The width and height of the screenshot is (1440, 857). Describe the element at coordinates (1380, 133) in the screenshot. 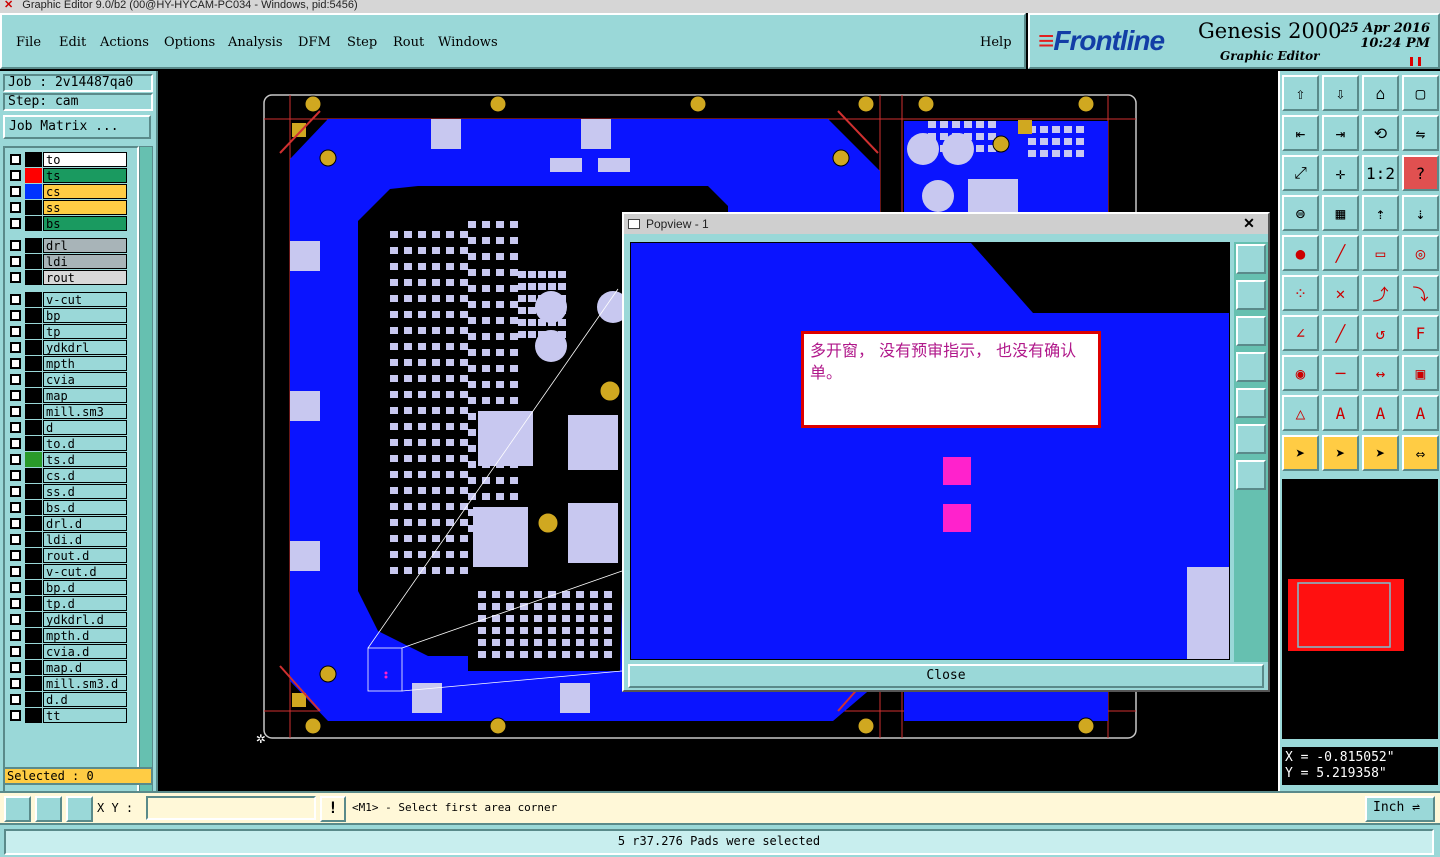

I see `rotate-icon: ⟲` at that location.